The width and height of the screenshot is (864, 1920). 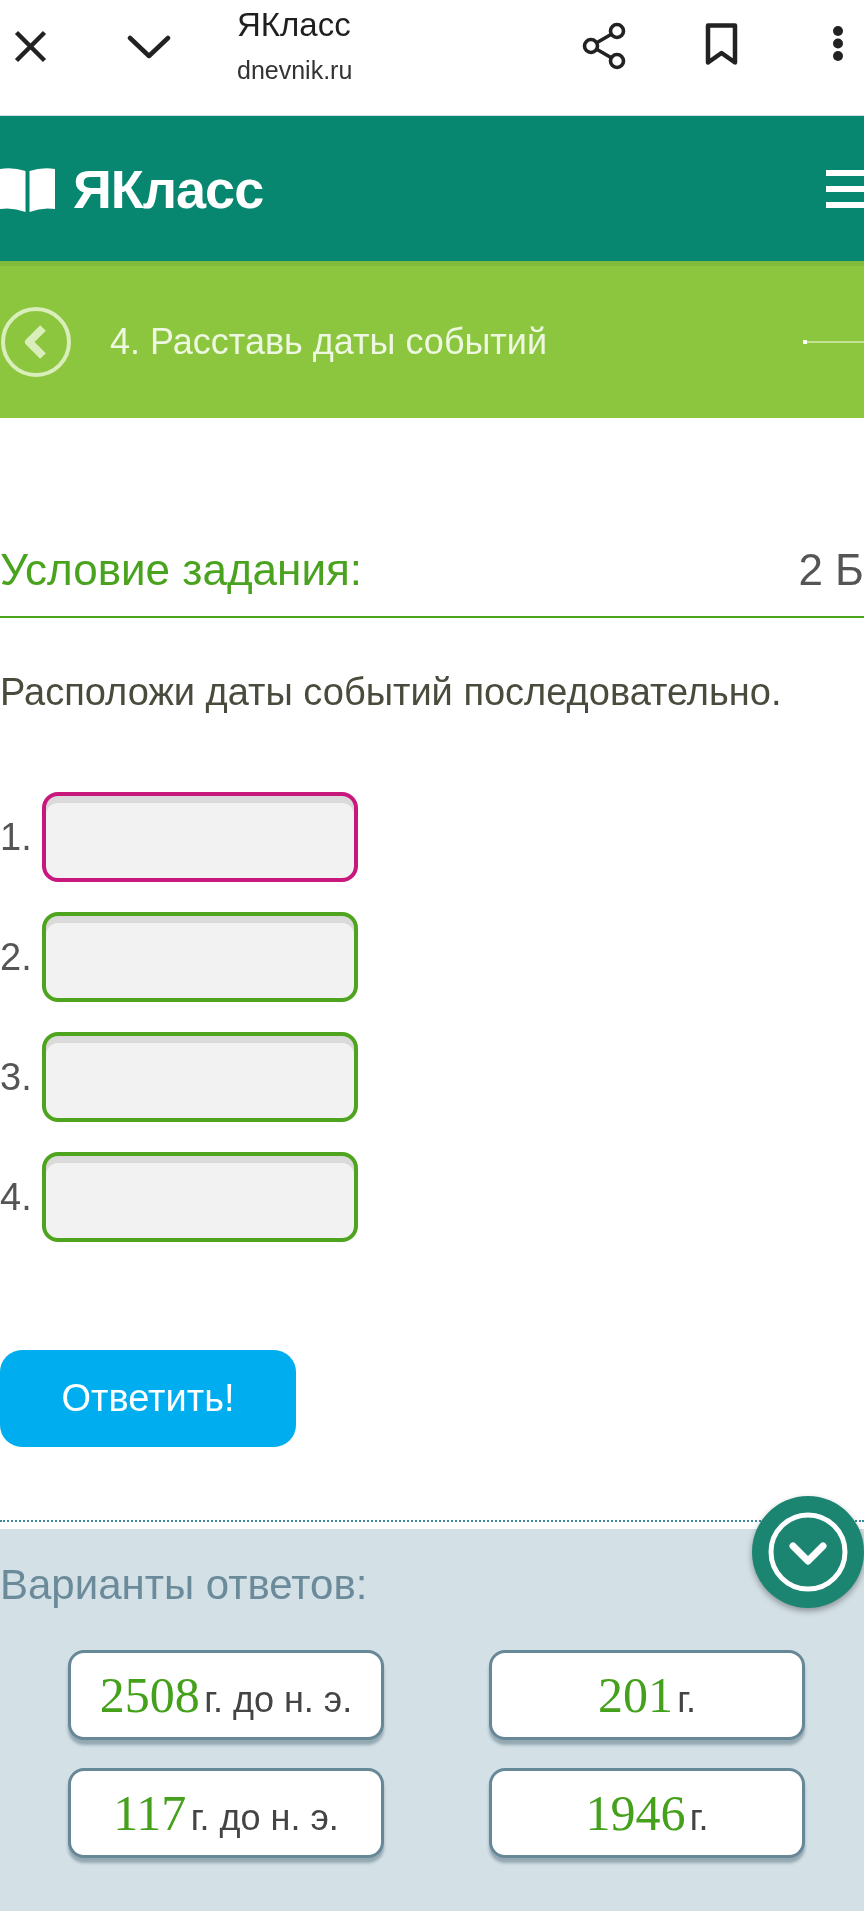 I want to click on slot-number: 4., so click(x=16, y=1197).